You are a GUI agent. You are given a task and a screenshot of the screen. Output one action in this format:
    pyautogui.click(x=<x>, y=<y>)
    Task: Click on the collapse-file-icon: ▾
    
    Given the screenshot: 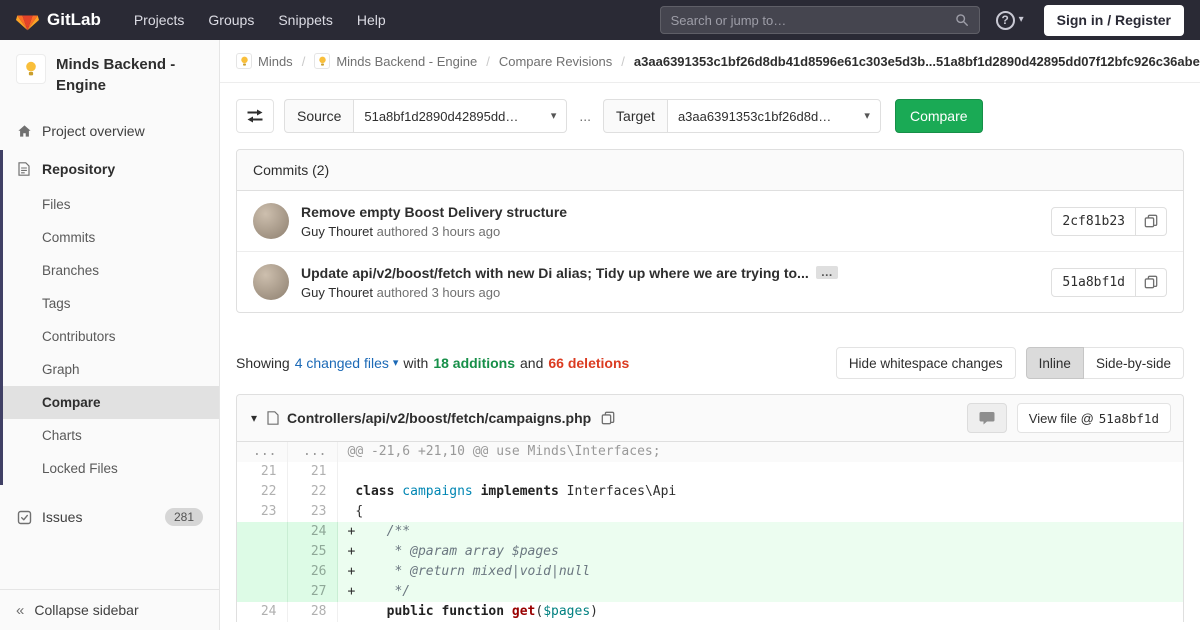 What is the action you would take?
    pyautogui.click(x=254, y=418)
    